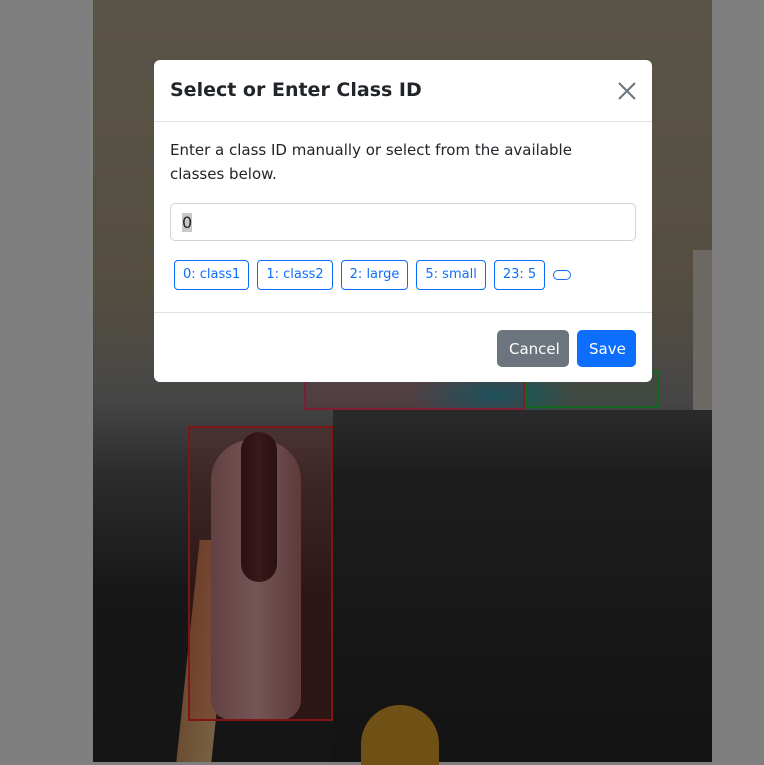 The image size is (764, 765). I want to click on class-option-button-empty, so click(562, 275).